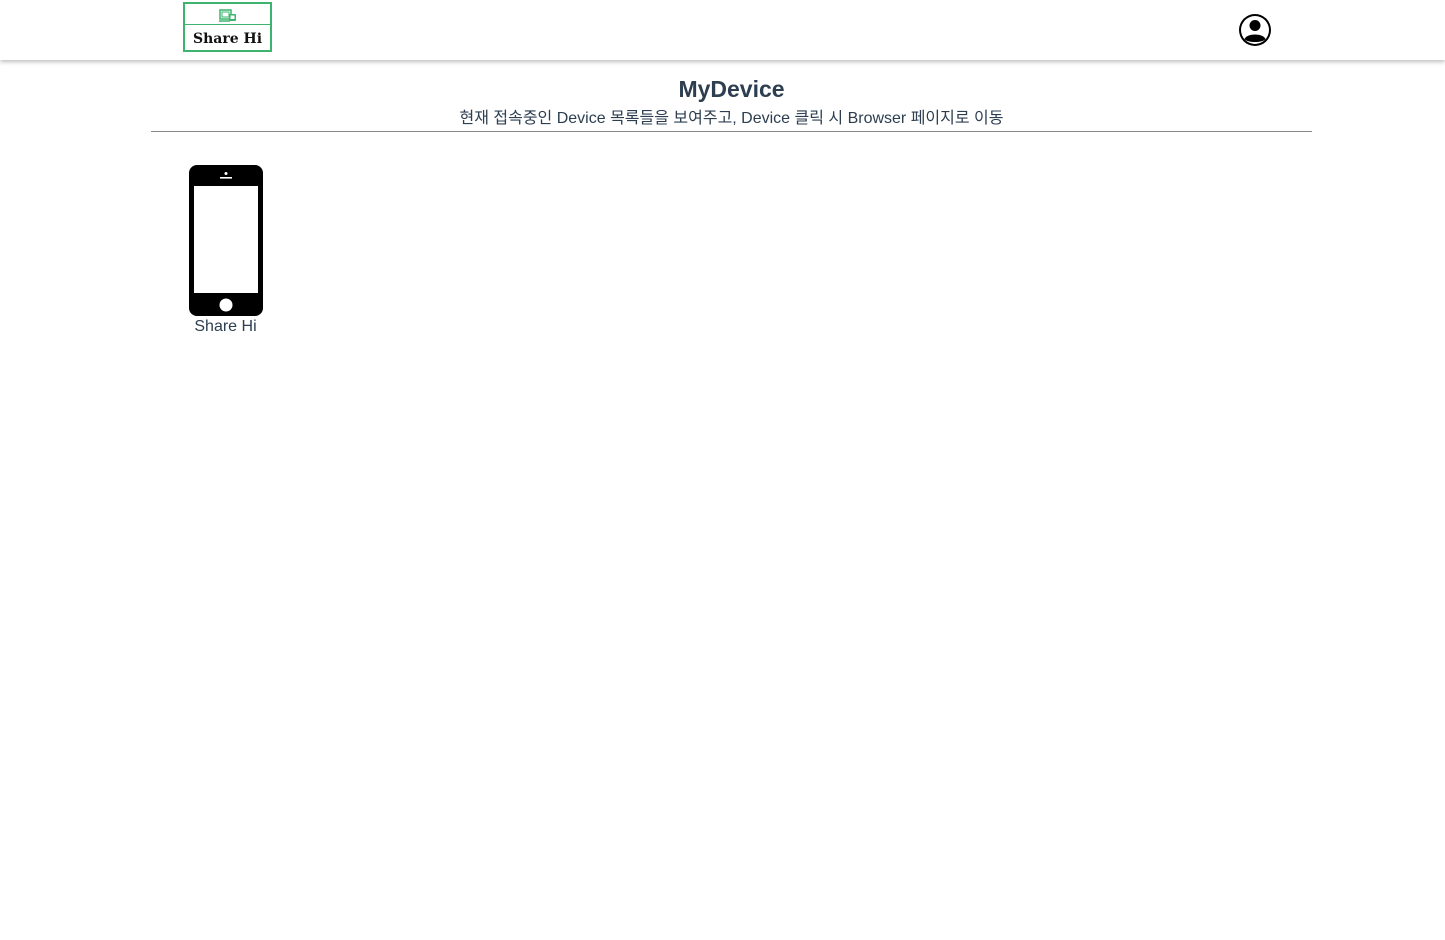 The image size is (1445, 940). Describe the element at coordinates (225, 240) in the screenshot. I see `smartphone-icon` at that location.